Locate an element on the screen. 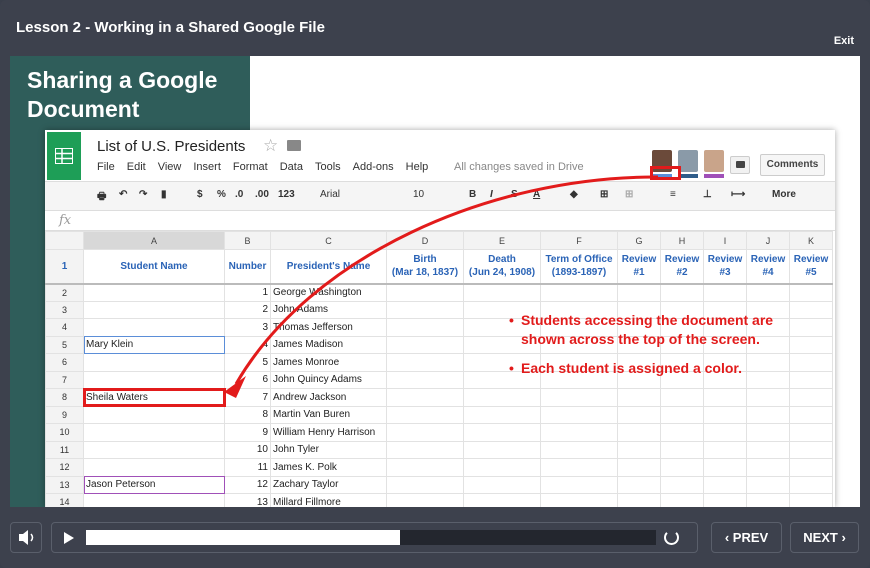  progress-track is located at coordinates (371, 537).